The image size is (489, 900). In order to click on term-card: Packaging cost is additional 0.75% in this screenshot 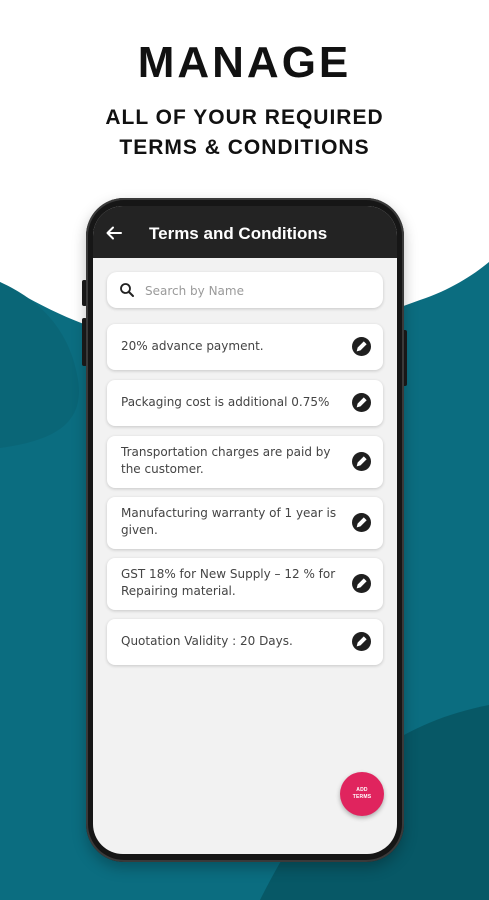, I will do `click(245, 403)`.